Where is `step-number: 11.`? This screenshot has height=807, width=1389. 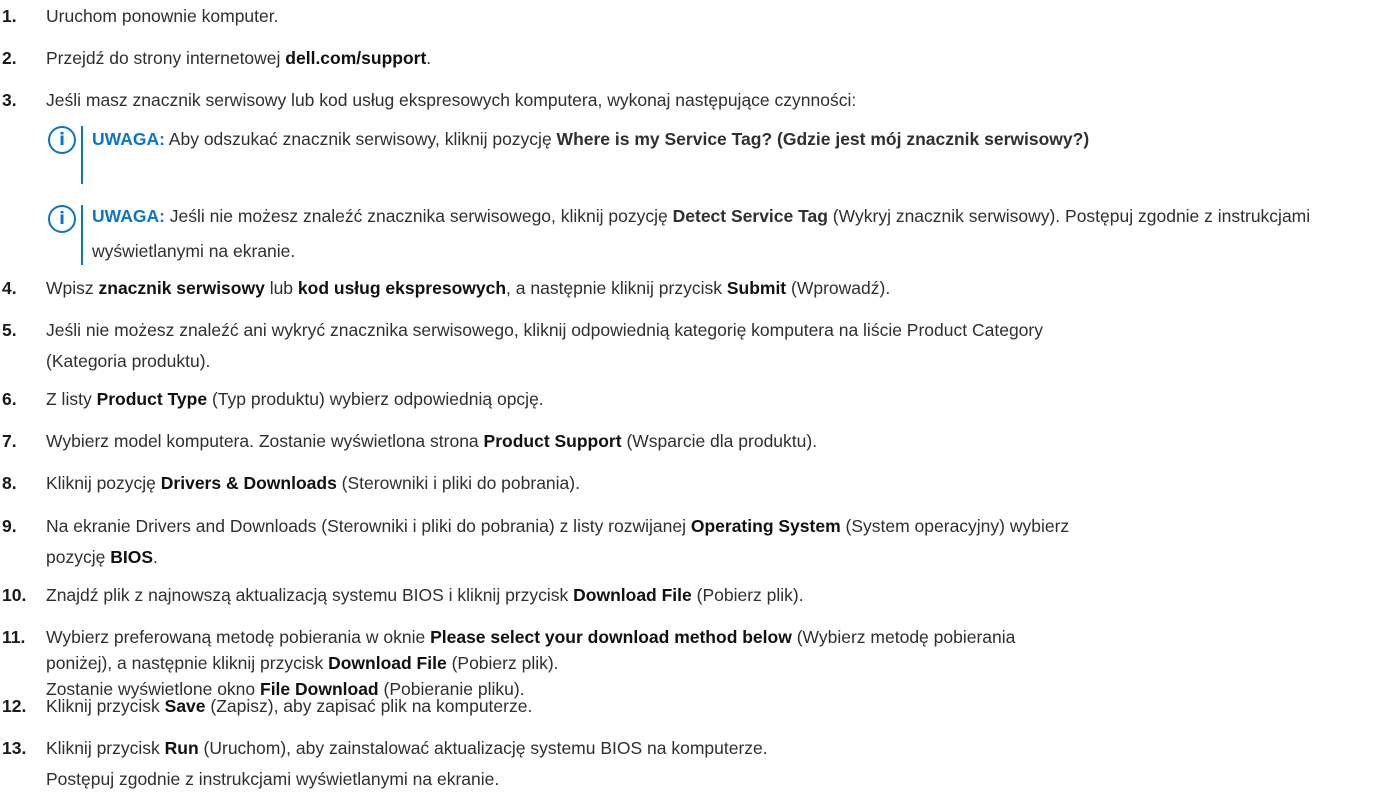
step-number: 11. is located at coordinates (14, 637).